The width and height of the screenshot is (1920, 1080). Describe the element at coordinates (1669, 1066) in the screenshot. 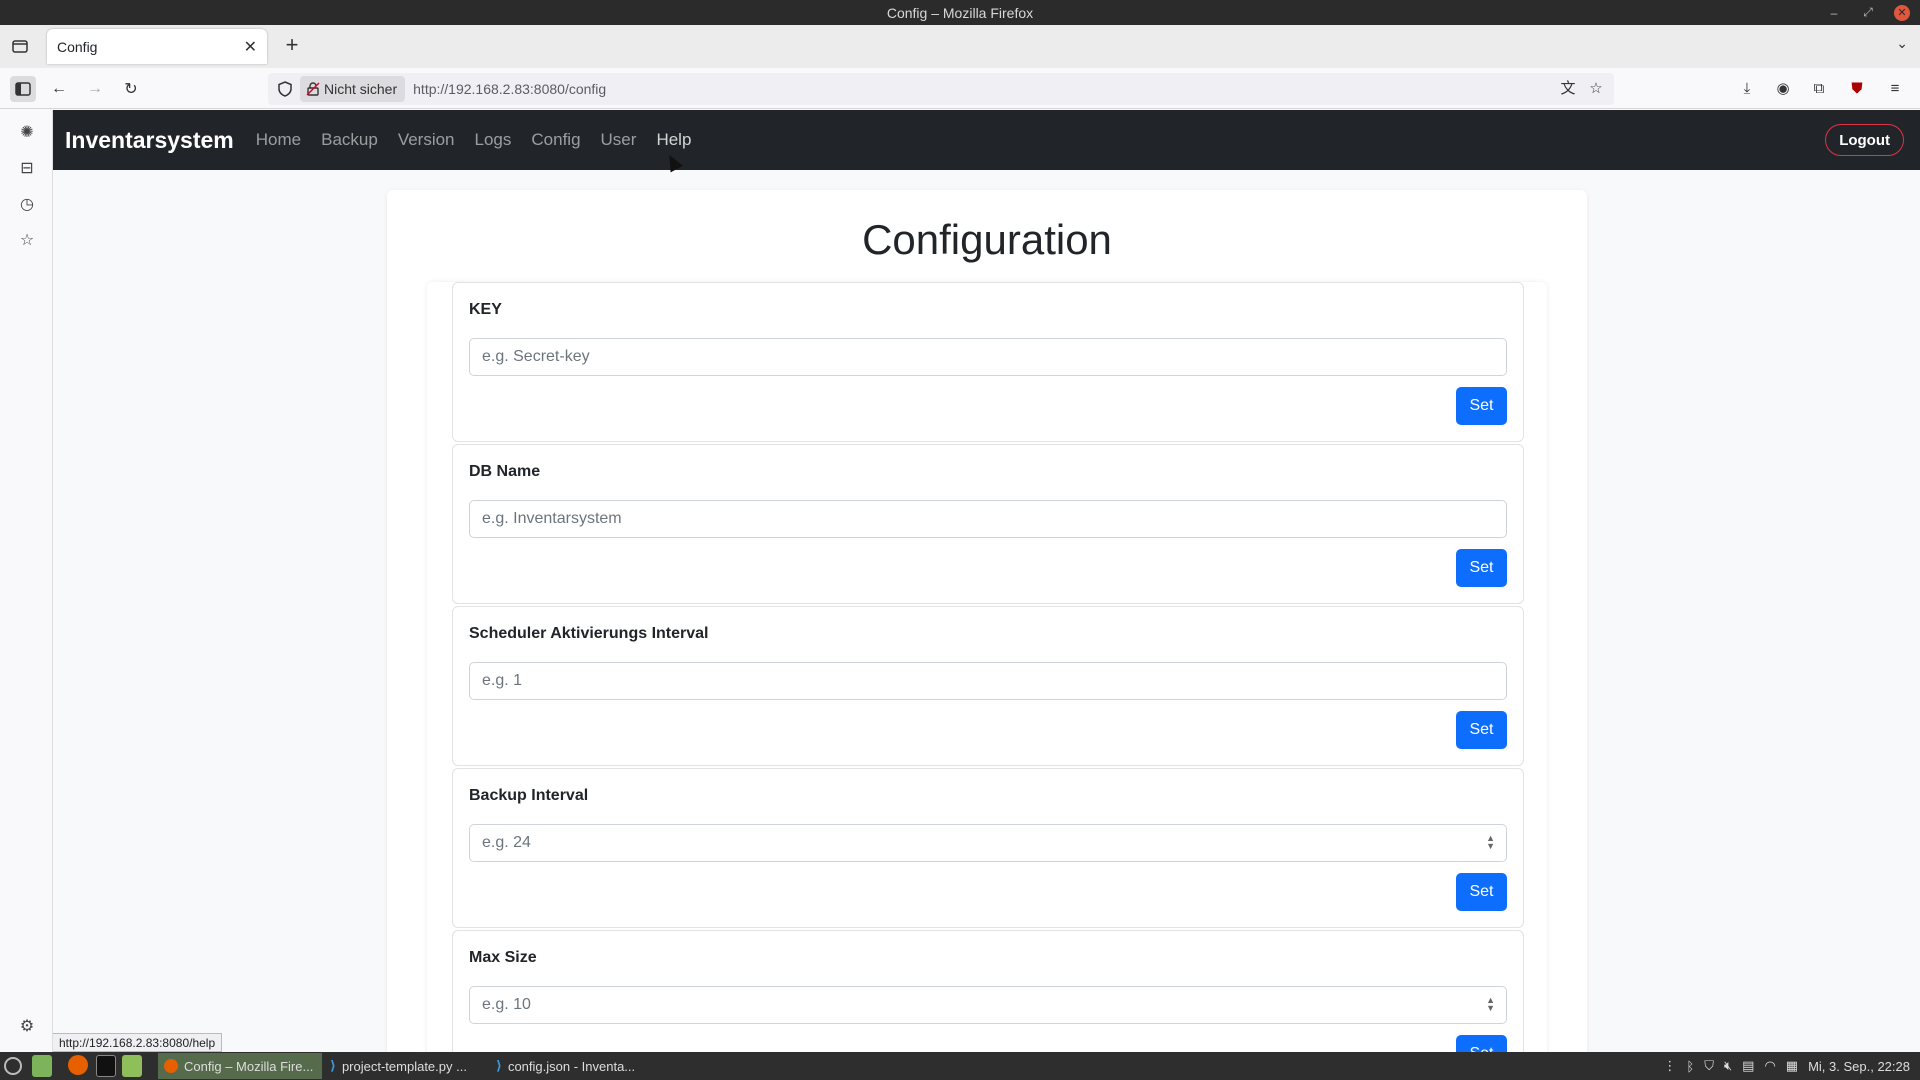

I see `tray-more-icon: ⋮` at that location.